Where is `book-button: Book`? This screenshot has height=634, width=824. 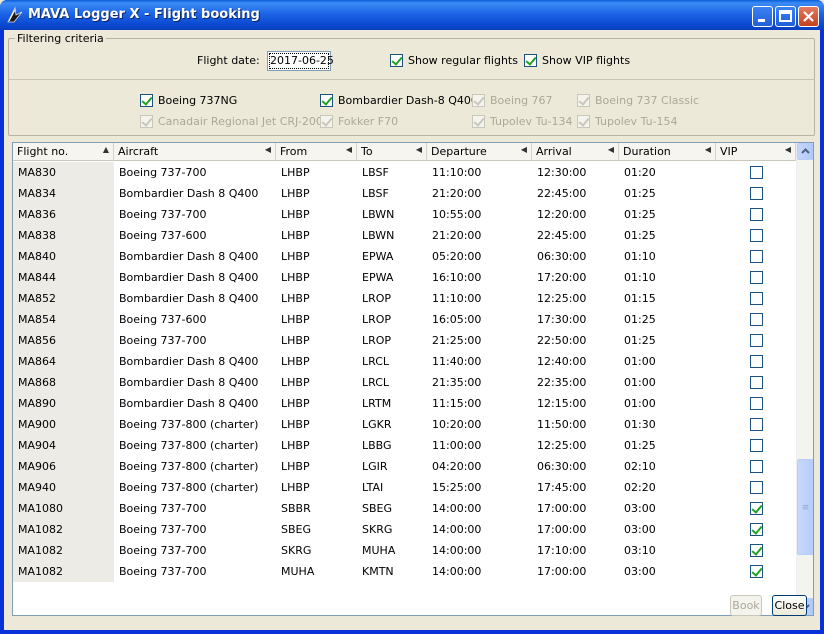
book-button: Book is located at coordinates (746, 605).